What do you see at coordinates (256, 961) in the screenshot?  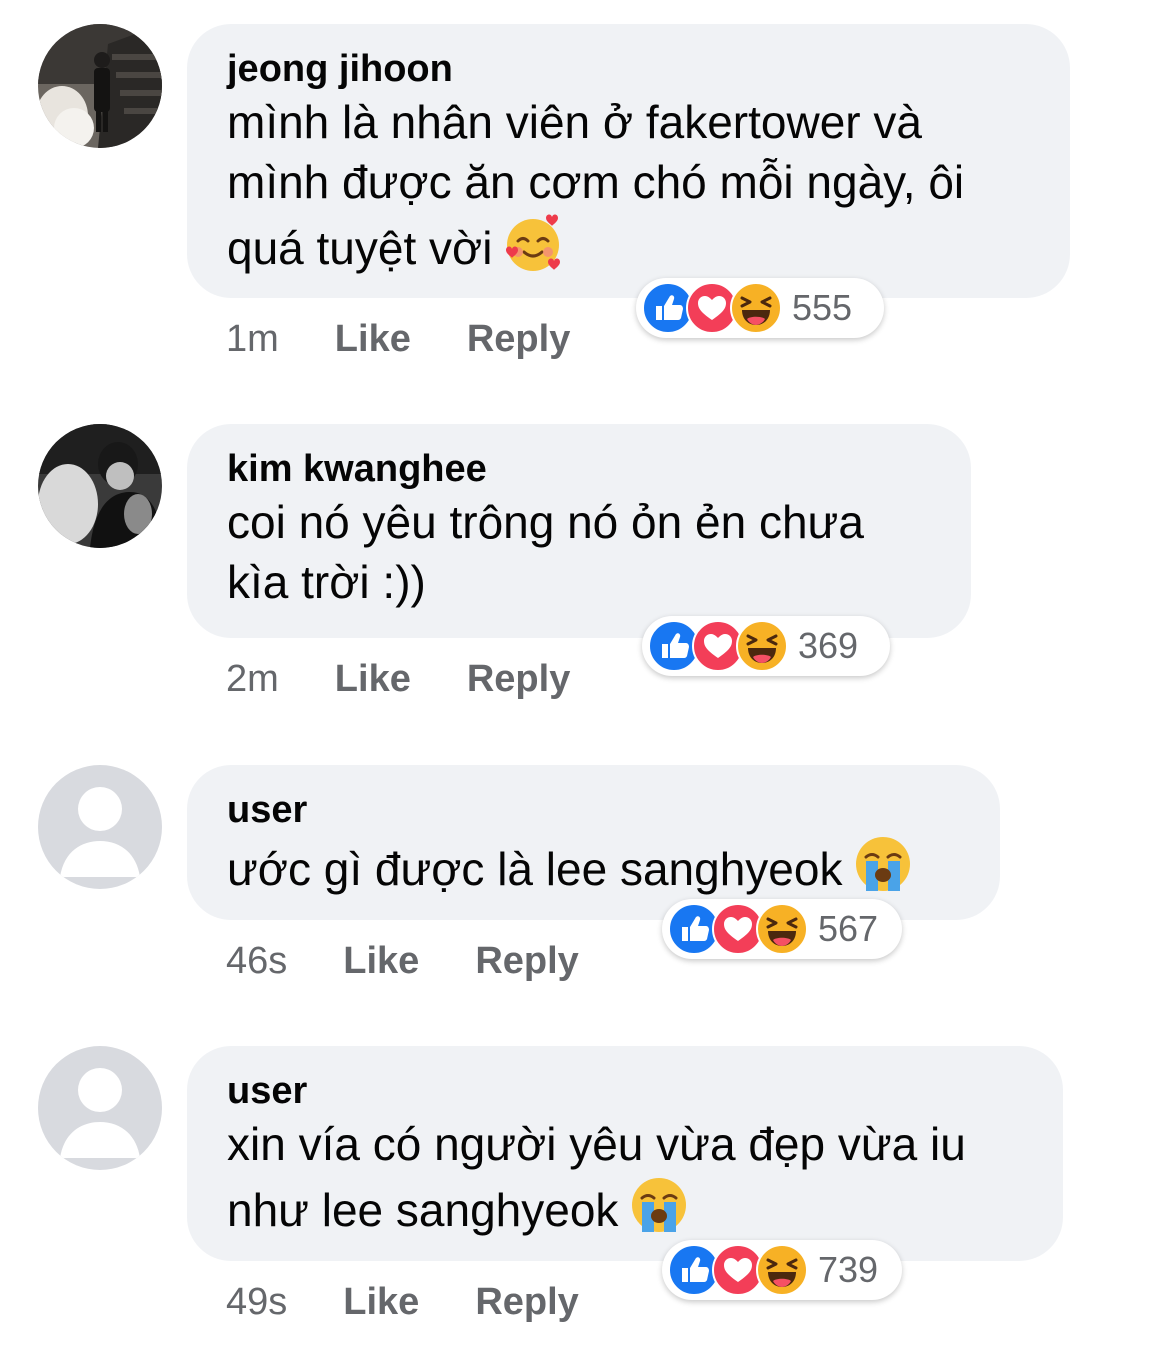 I see `comment-timestamp: 46s` at bounding box center [256, 961].